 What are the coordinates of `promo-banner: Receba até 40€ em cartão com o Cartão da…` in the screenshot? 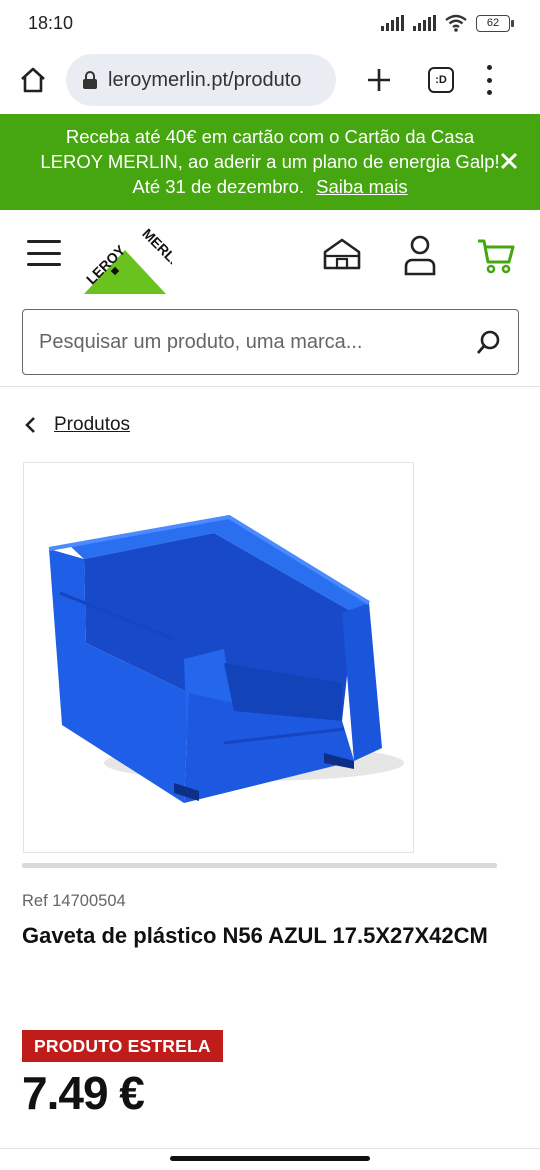 It's located at (270, 162).